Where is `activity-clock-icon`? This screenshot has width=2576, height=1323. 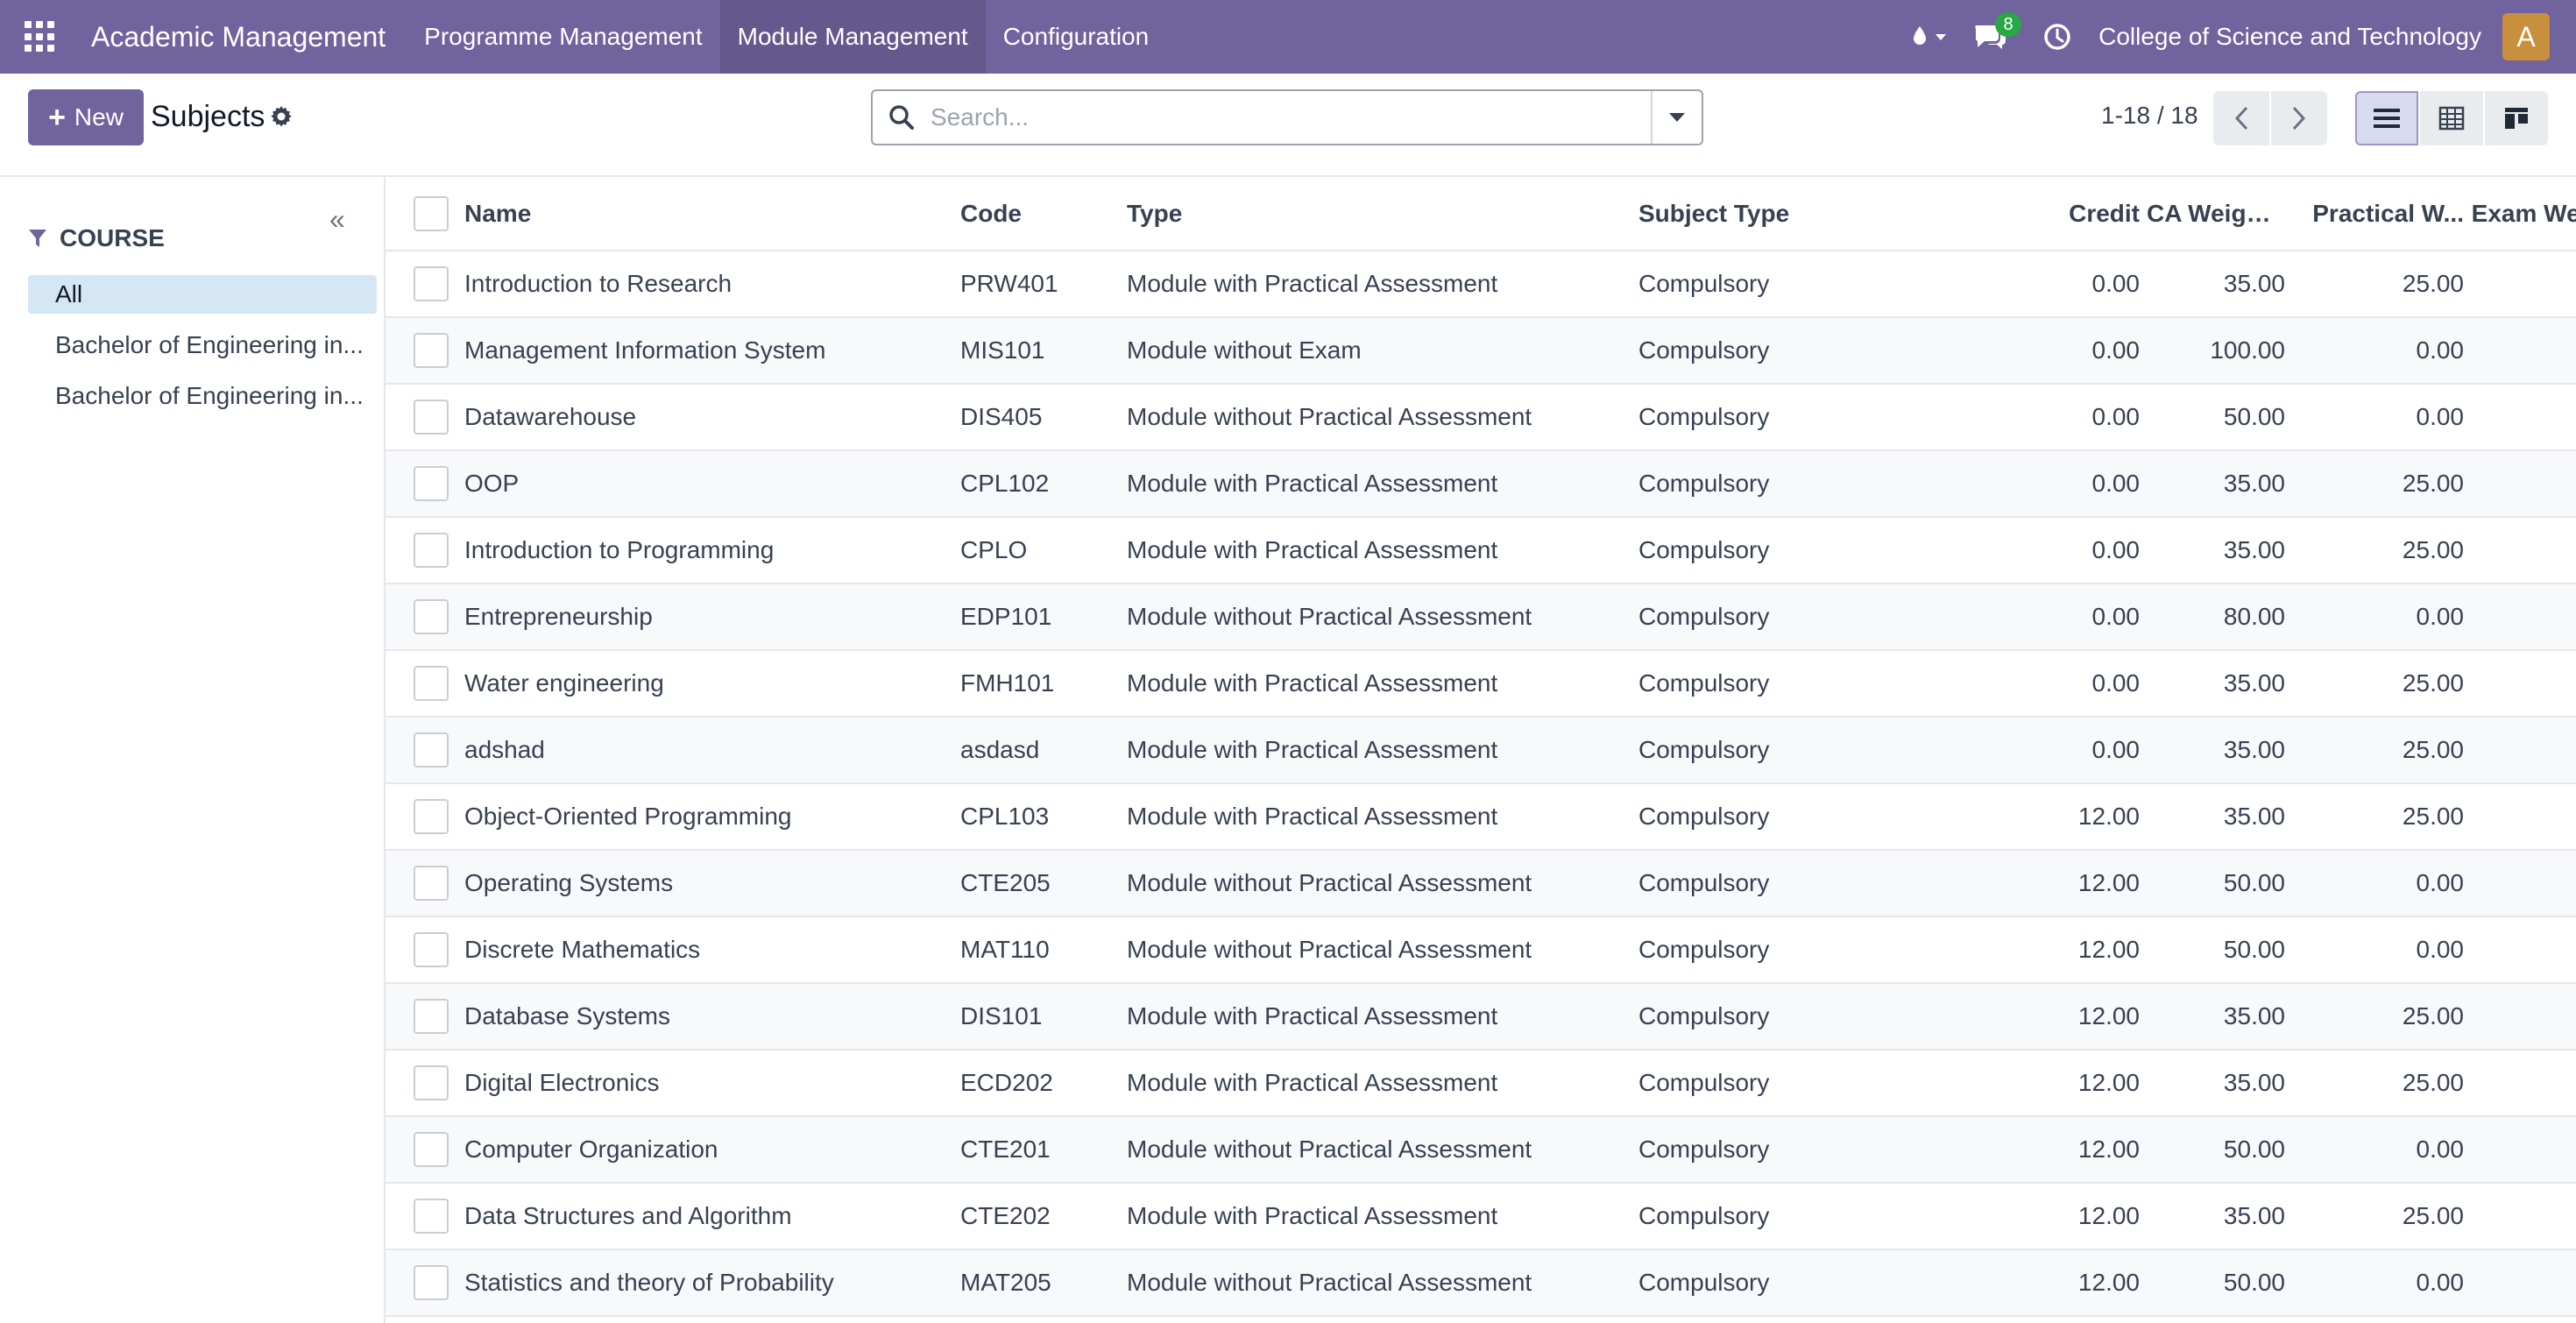 activity-clock-icon is located at coordinates (2052, 37).